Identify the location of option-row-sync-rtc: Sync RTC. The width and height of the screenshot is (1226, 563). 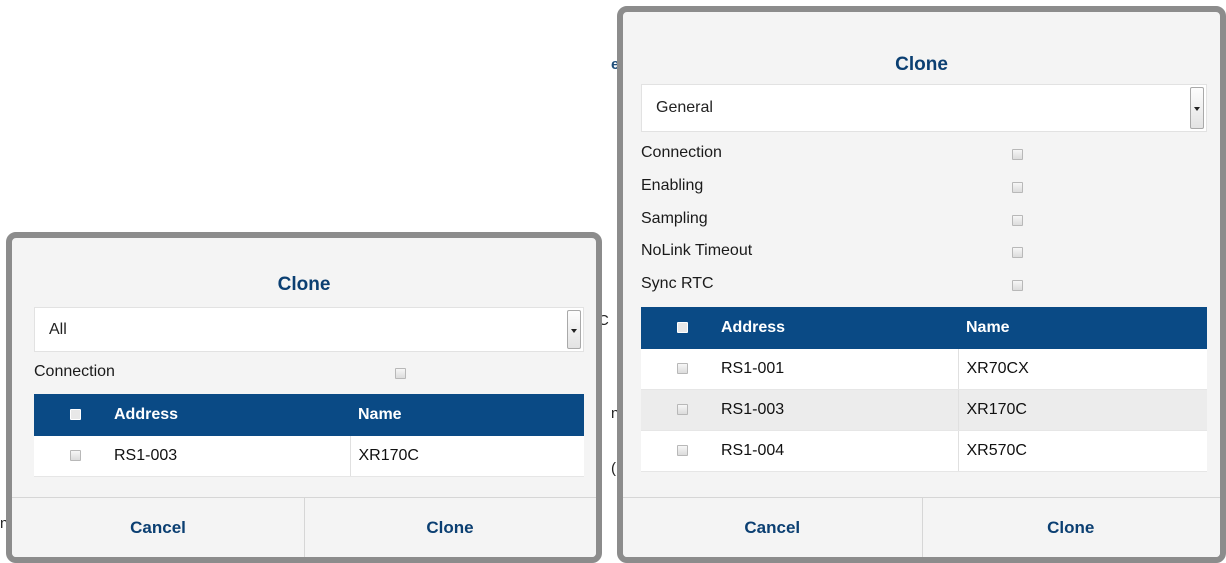
(924, 286).